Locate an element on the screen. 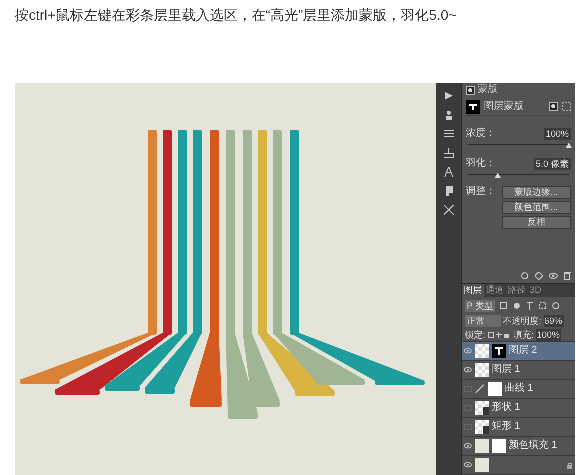 This screenshot has width=581, height=475. selection-icon is located at coordinates (525, 276).